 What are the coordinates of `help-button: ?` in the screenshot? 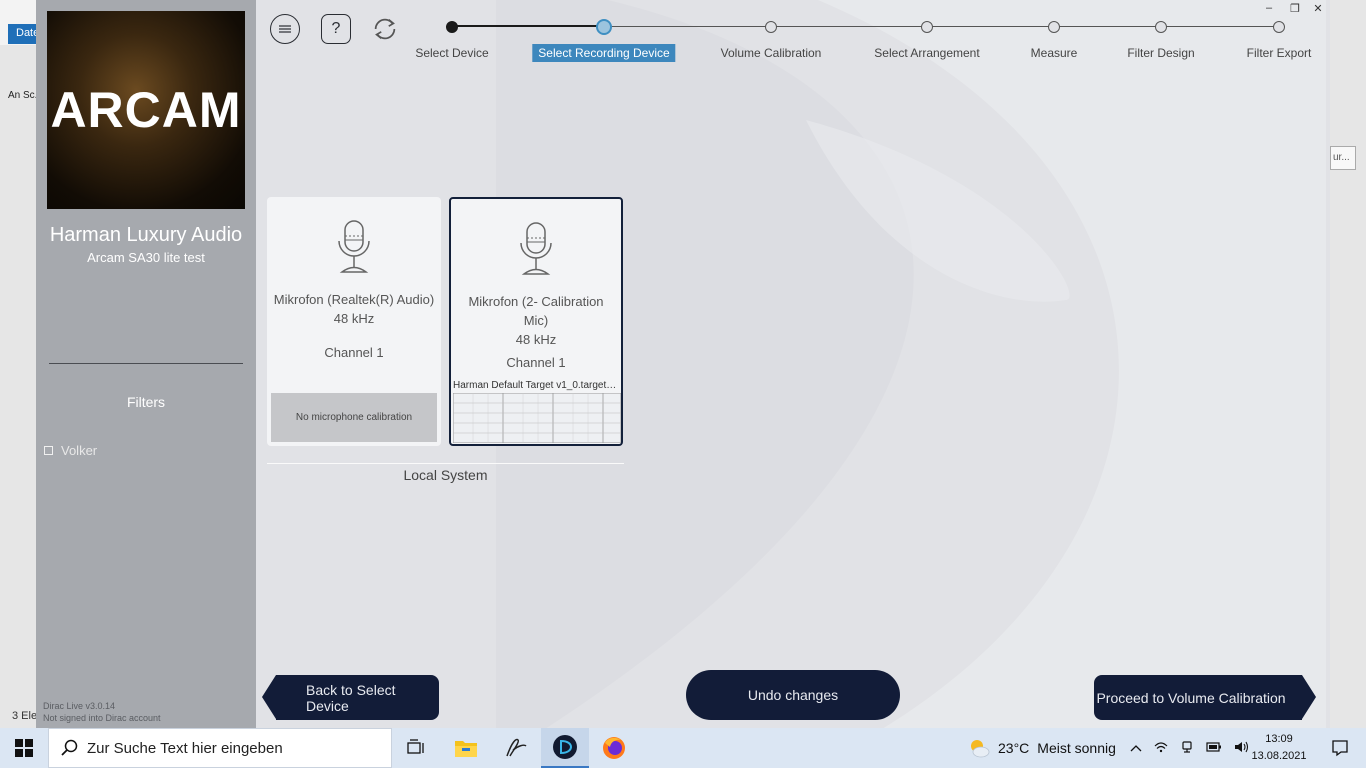 It's located at (336, 29).